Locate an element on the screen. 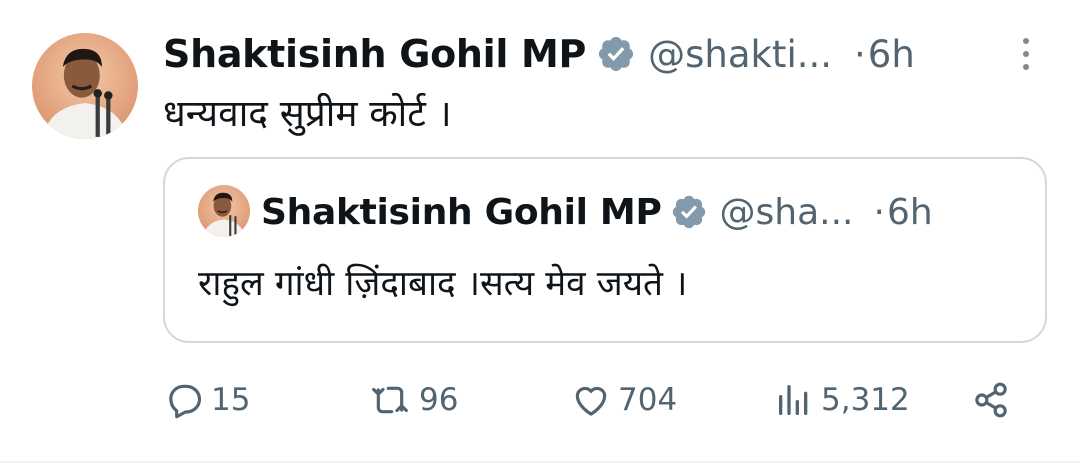 Image resolution: width=1080 pixels, height=463 pixels. retweet-count: 96 is located at coordinates (439, 400).